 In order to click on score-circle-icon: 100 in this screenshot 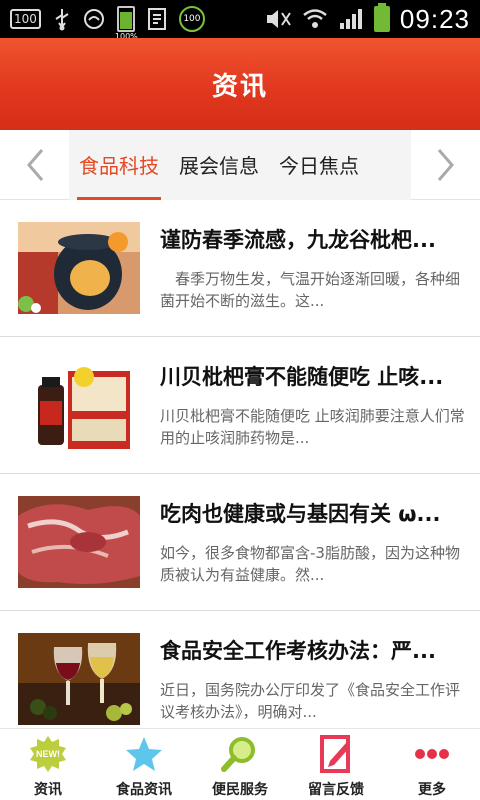, I will do `click(191, 19)`.